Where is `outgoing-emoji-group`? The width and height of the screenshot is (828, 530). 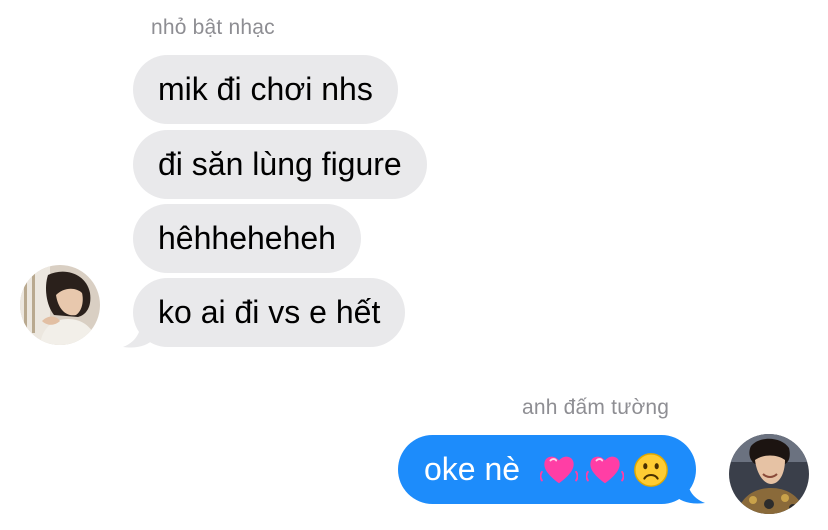 outgoing-emoji-group is located at coordinates (601, 470).